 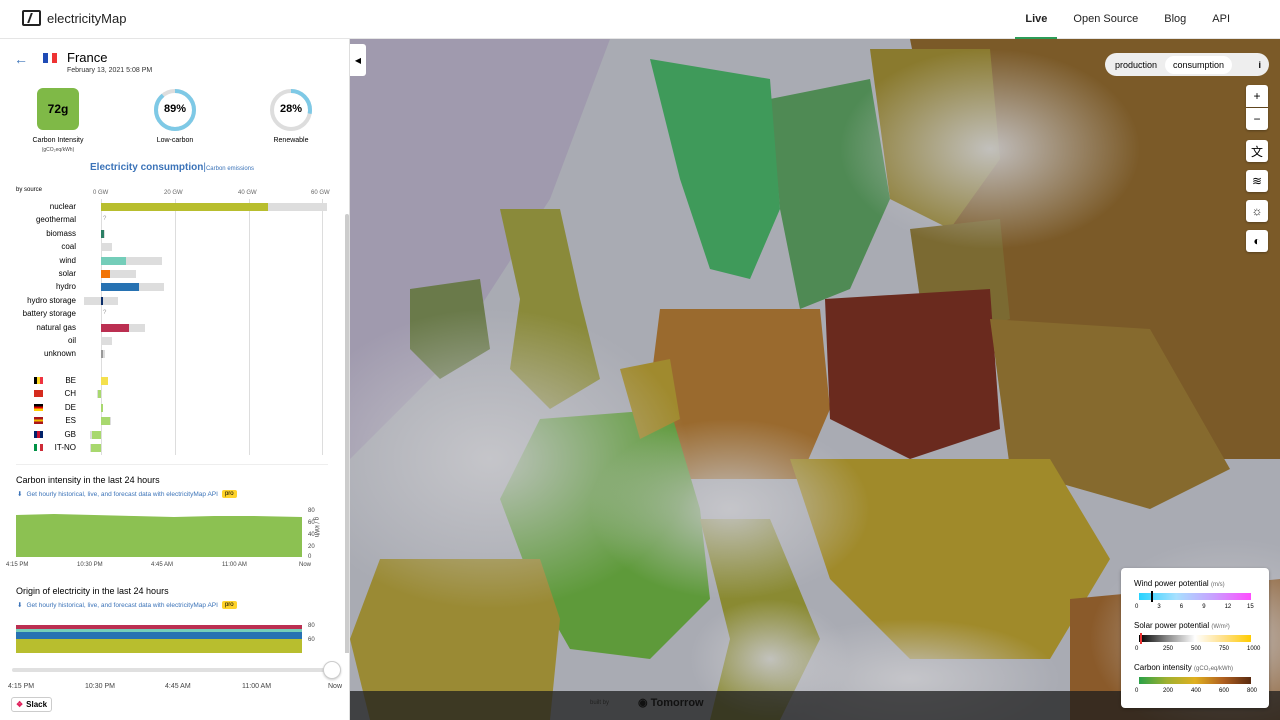 What do you see at coordinates (1257, 151) in the screenshot?
I see `language-icon: 文` at bounding box center [1257, 151].